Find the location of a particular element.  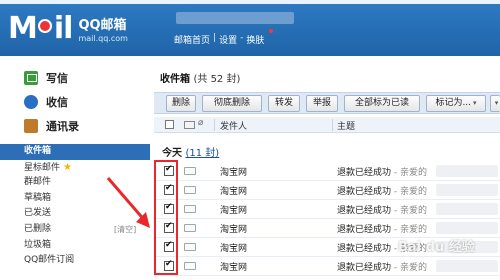

folder-label: QQ邮件订阅 is located at coordinates (49, 260).